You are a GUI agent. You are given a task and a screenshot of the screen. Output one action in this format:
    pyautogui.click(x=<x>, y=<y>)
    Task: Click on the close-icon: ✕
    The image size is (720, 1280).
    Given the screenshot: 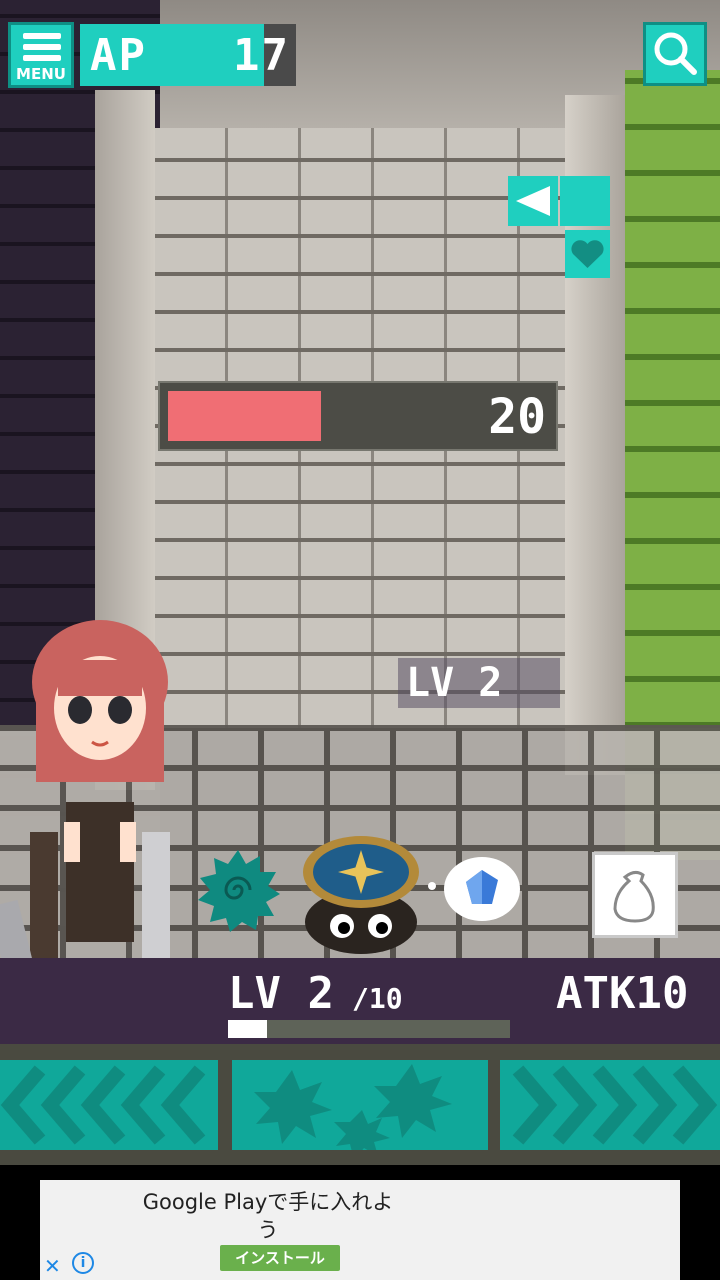 What is the action you would take?
    pyautogui.click(x=52, y=1266)
    